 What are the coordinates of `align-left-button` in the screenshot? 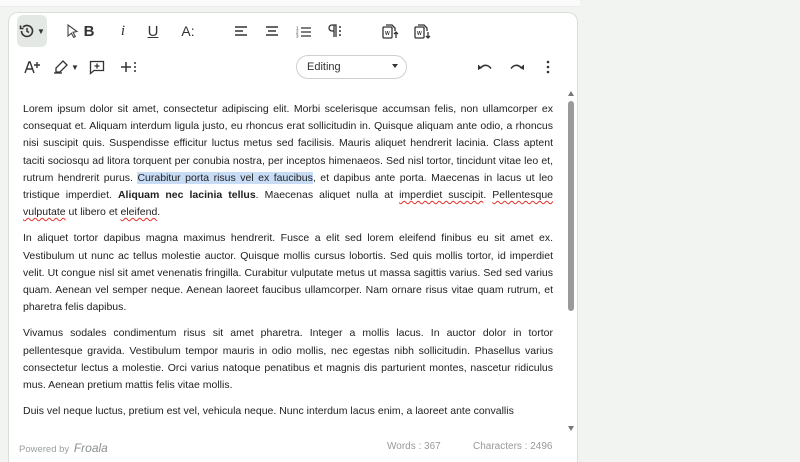 It's located at (241, 31).